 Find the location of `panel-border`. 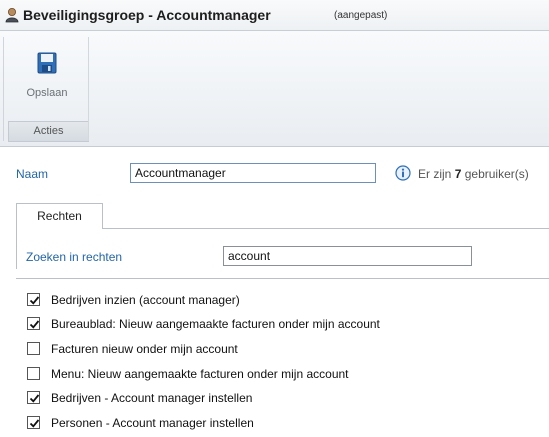

panel-border is located at coordinates (16, 249).